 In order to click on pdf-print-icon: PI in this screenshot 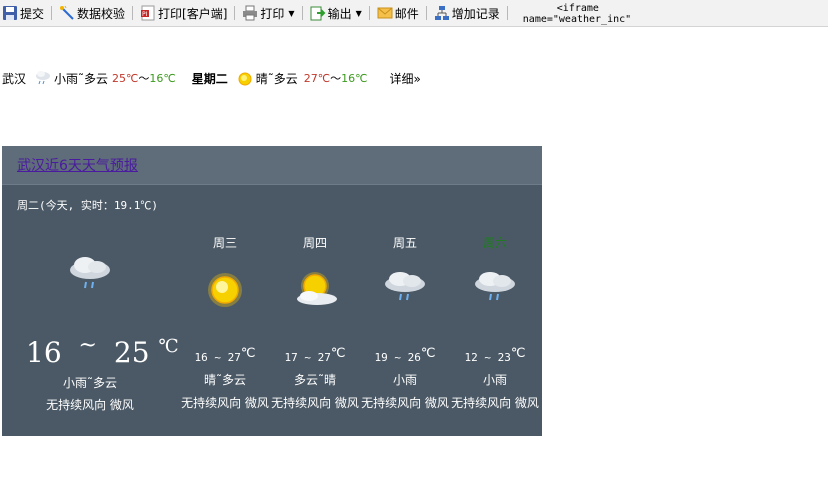, I will do `click(148, 13)`.